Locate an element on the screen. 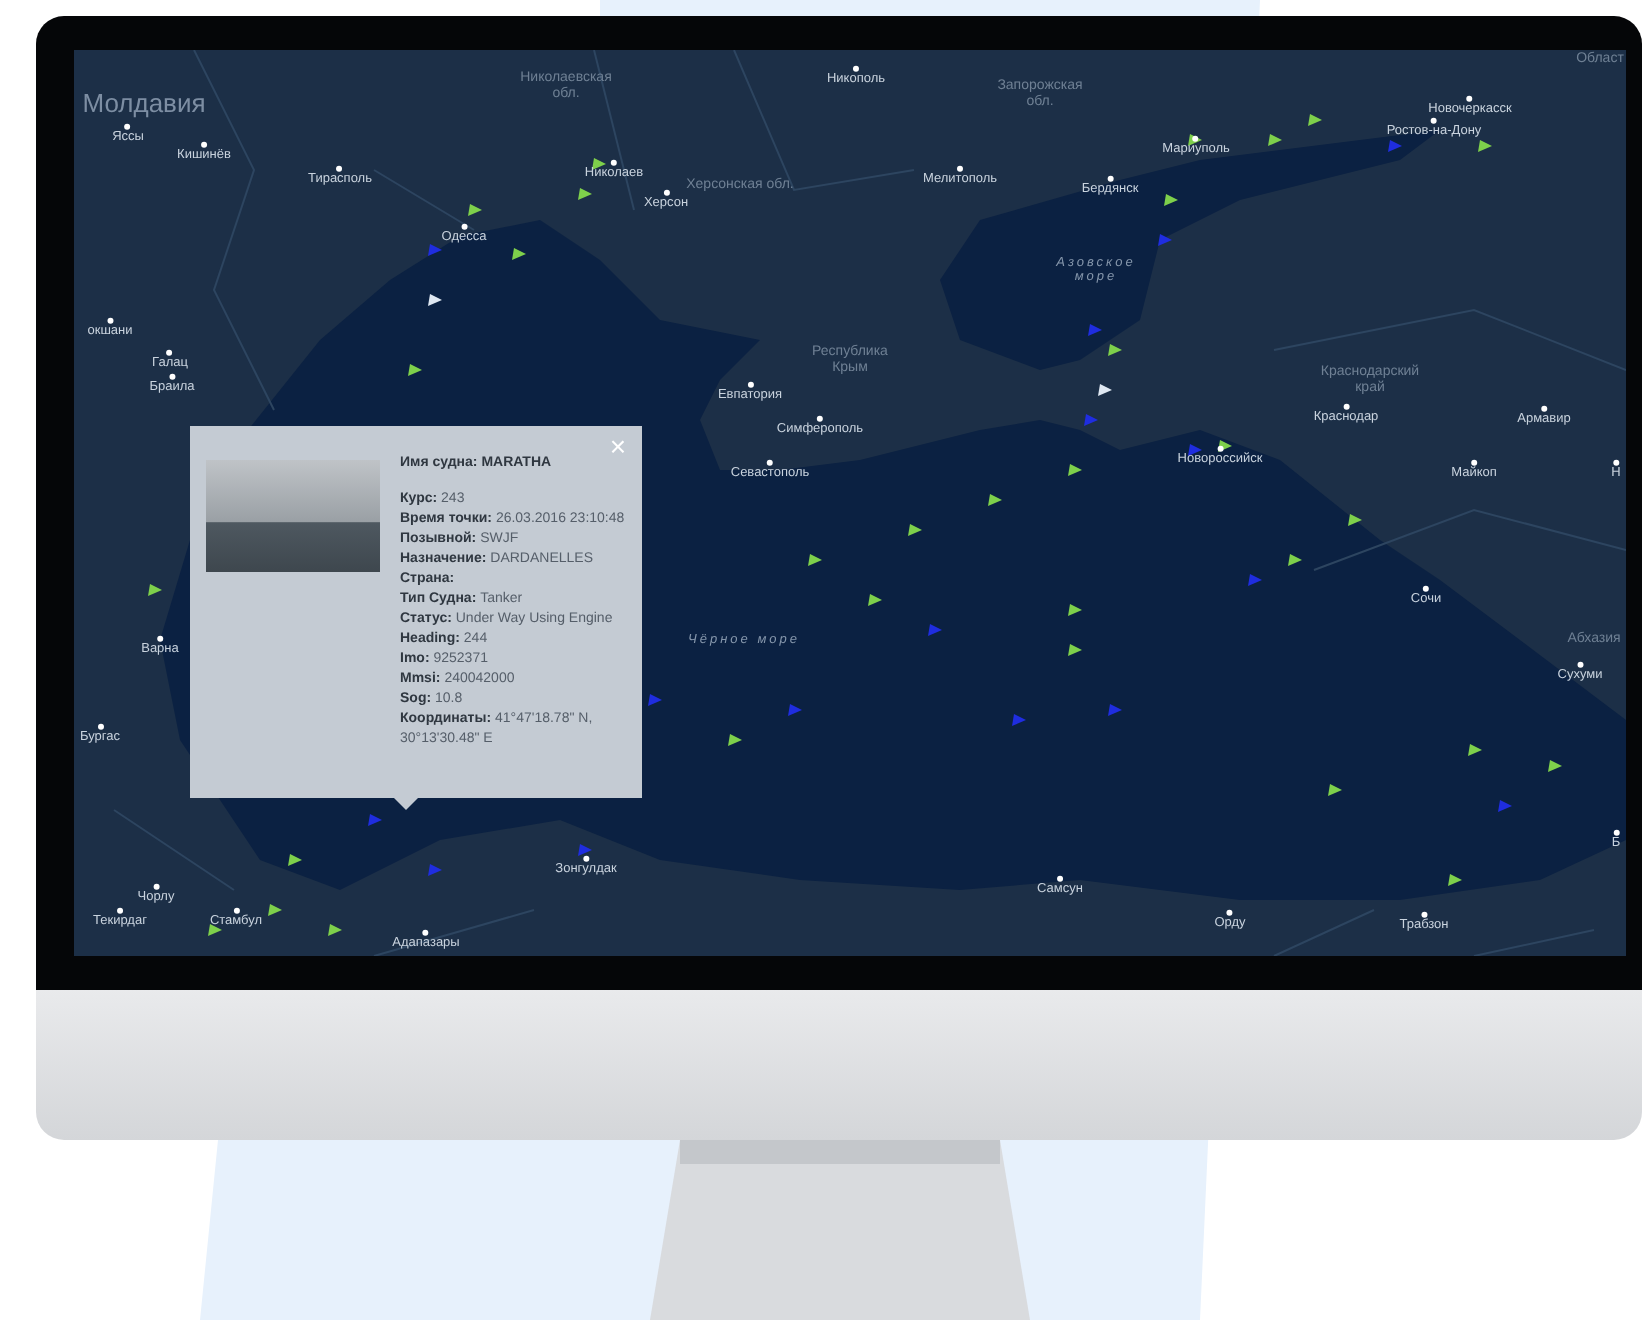 The height and width of the screenshot is (1320, 1642). close-button: × is located at coordinates (617, 446).